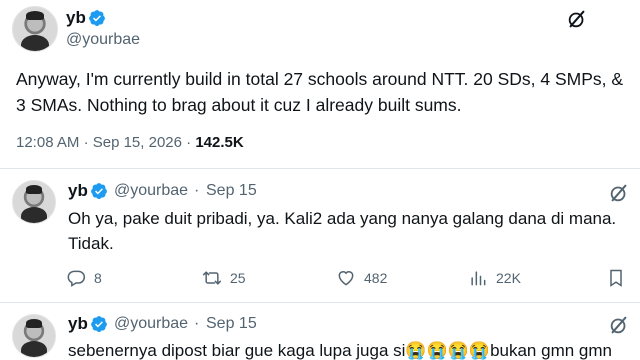 This screenshot has height=360, width=640. I want to click on analytics-icon, so click(478, 278).